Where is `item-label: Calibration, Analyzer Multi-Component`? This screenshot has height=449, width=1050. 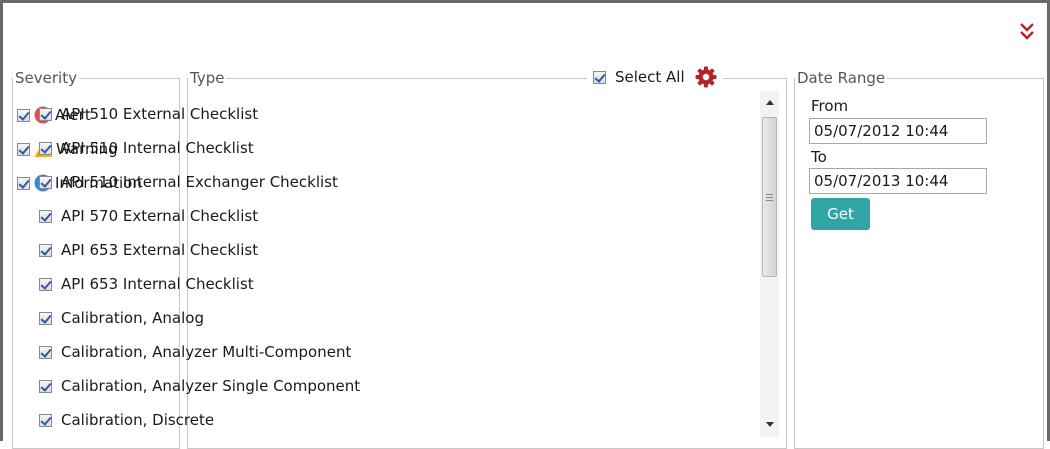
item-label: Calibration, Analyzer Multi-Component is located at coordinates (206, 352).